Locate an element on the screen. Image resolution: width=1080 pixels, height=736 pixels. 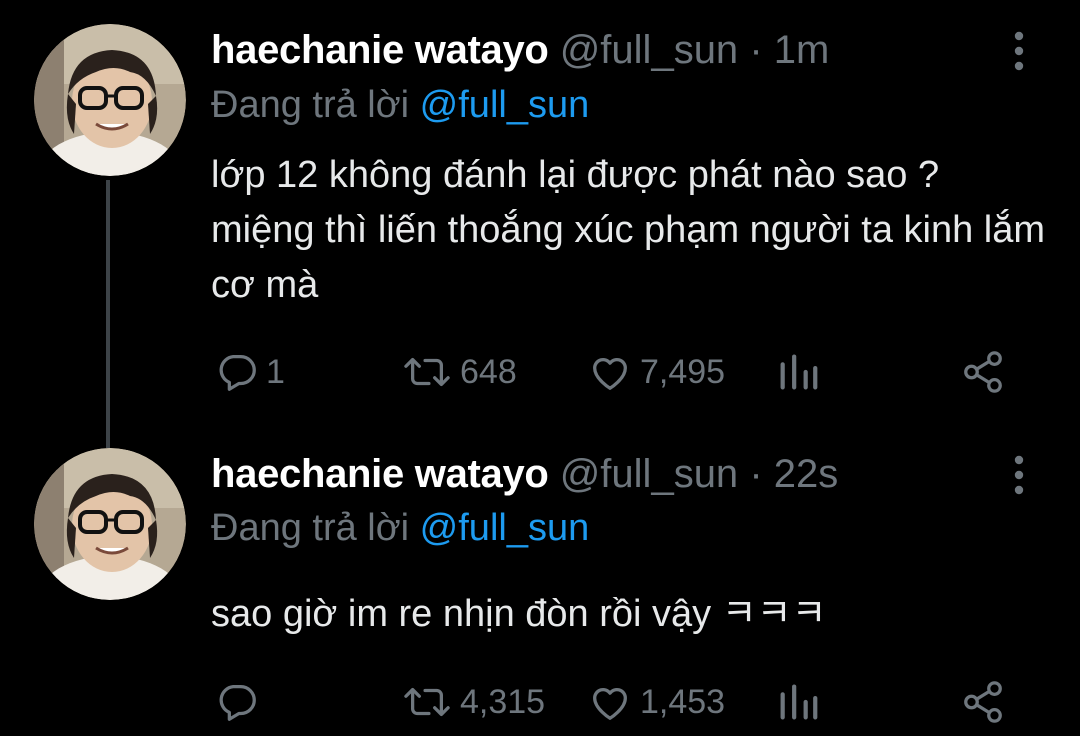
like-button: 7,495 is located at coordinates (655, 372).